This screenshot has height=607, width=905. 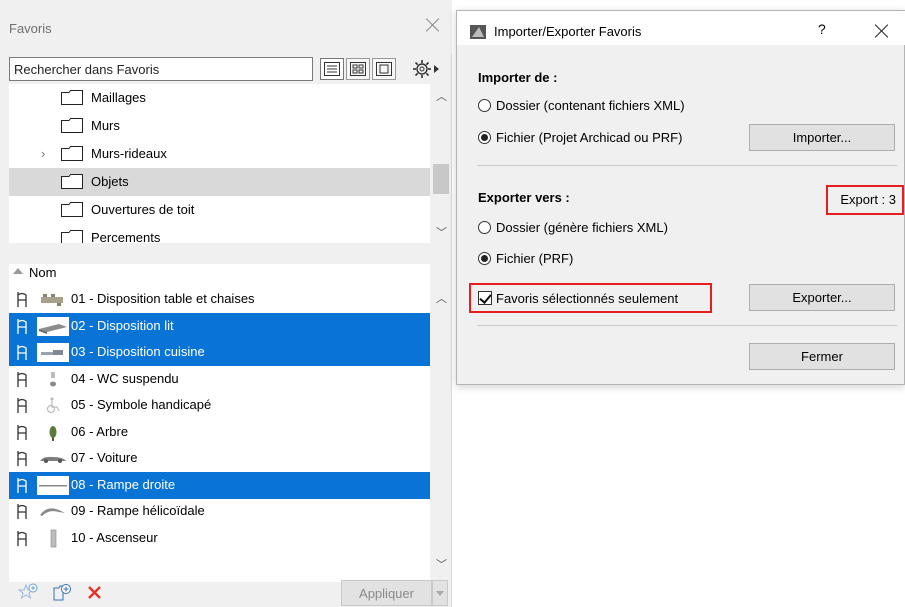 What do you see at coordinates (114, 537) in the screenshot?
I see `list-item-label: 10 - Ascenseur` at bounding box center [114, 537].